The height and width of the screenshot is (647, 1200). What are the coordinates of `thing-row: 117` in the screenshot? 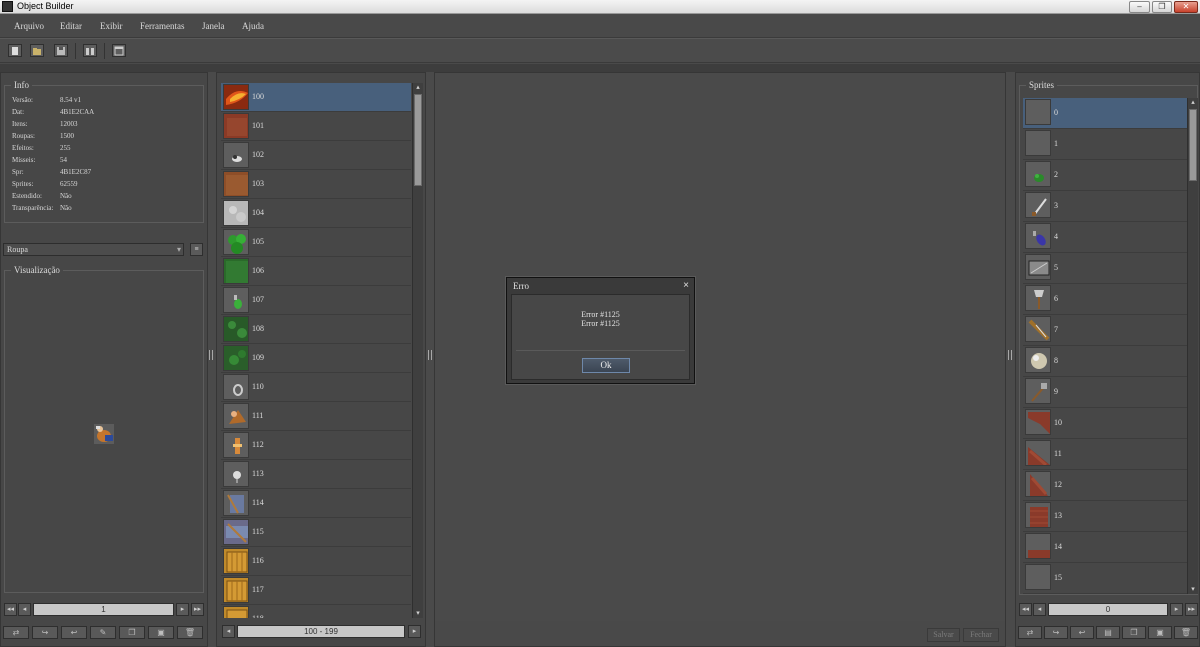 It's located at (316, 590).